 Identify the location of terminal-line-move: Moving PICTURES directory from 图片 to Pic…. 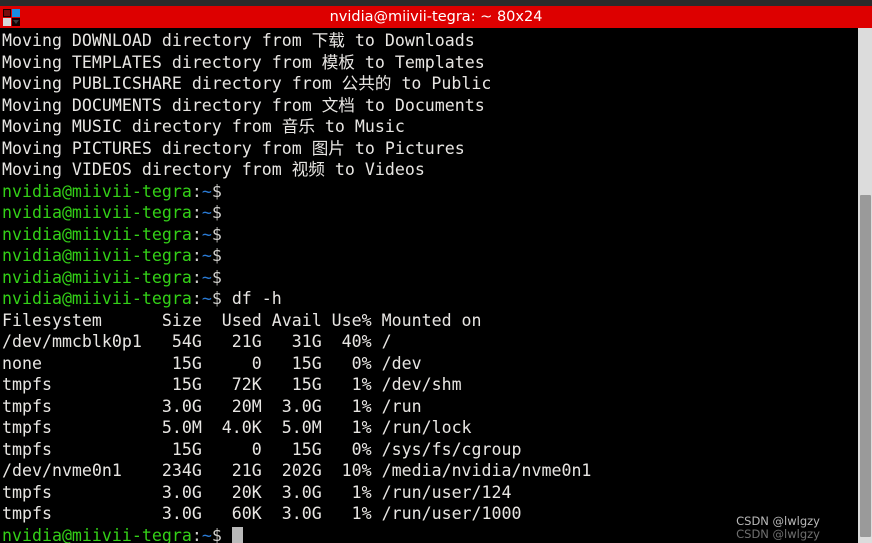
(429, 149).